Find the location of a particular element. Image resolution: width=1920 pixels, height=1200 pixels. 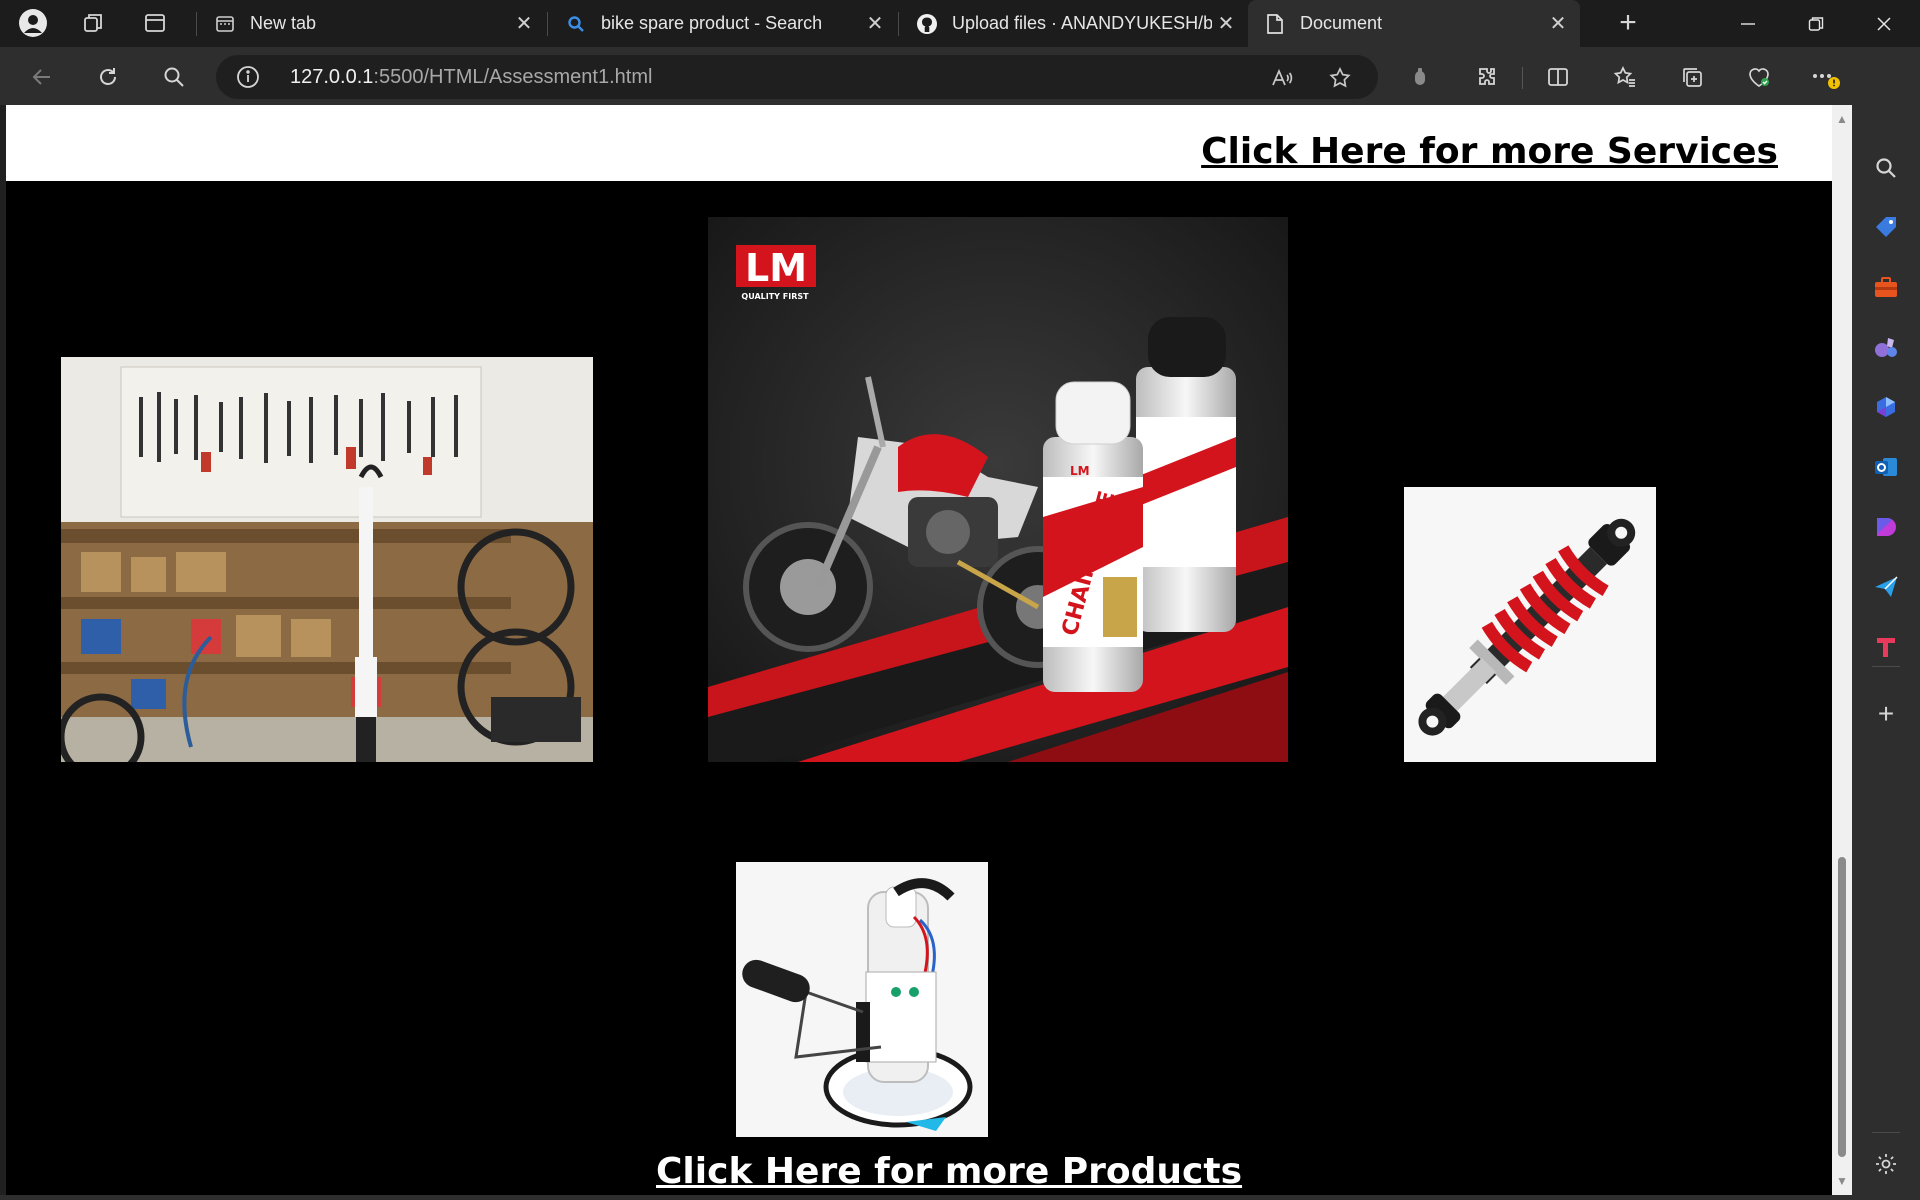

scroll-down-arrow-icon: ▼ is located at coordinates (1842, 1181).